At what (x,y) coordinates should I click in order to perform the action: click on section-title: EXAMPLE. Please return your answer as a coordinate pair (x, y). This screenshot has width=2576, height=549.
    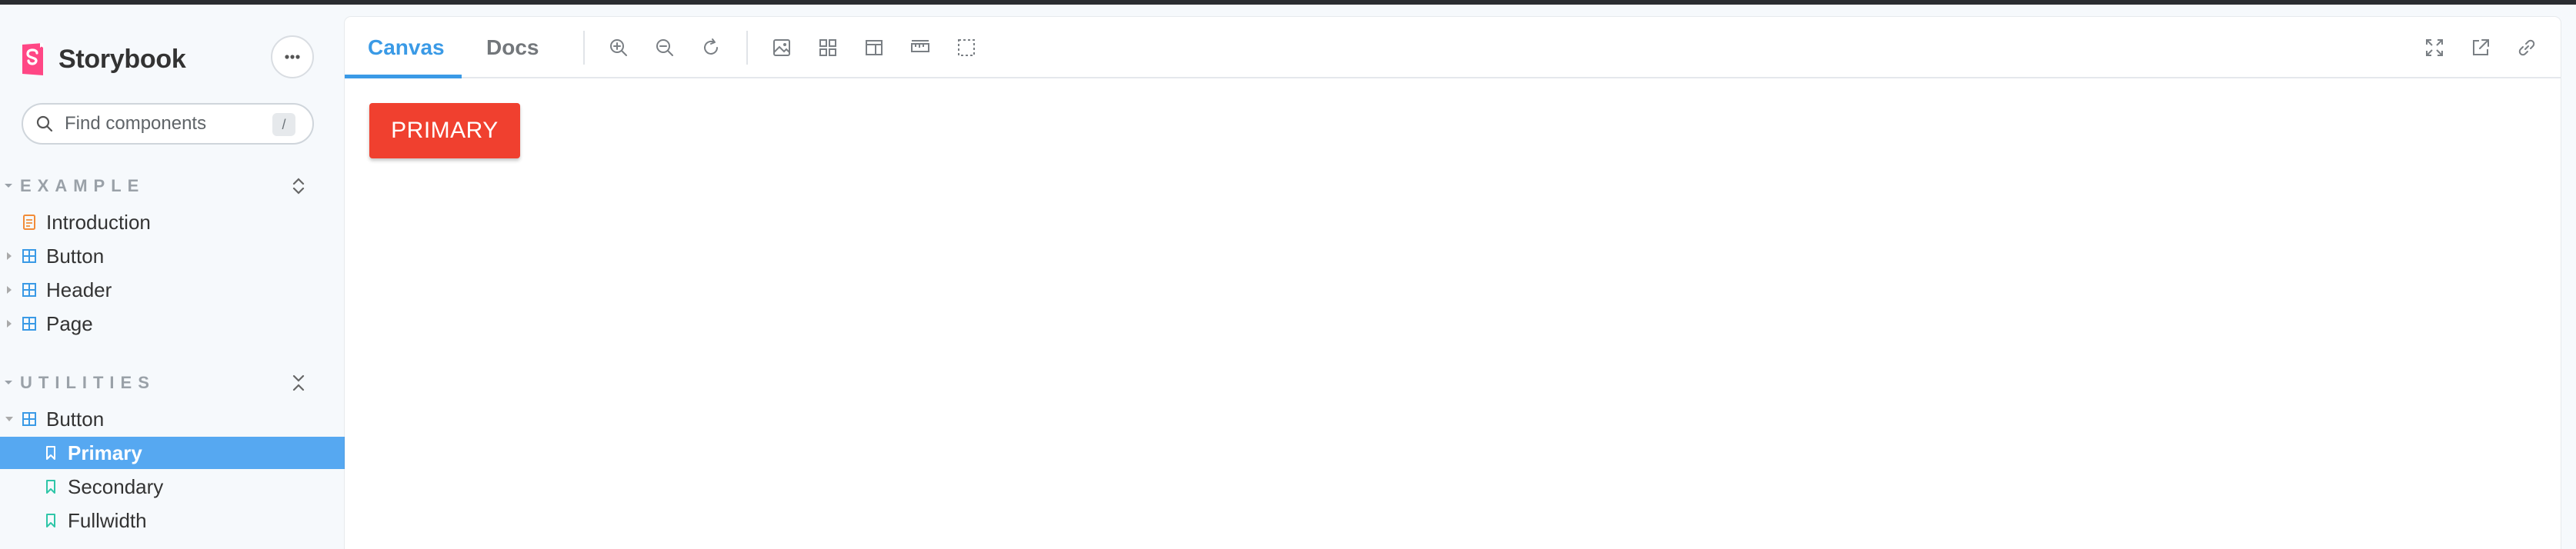
    Looking at the image, I should click on (83, 185).